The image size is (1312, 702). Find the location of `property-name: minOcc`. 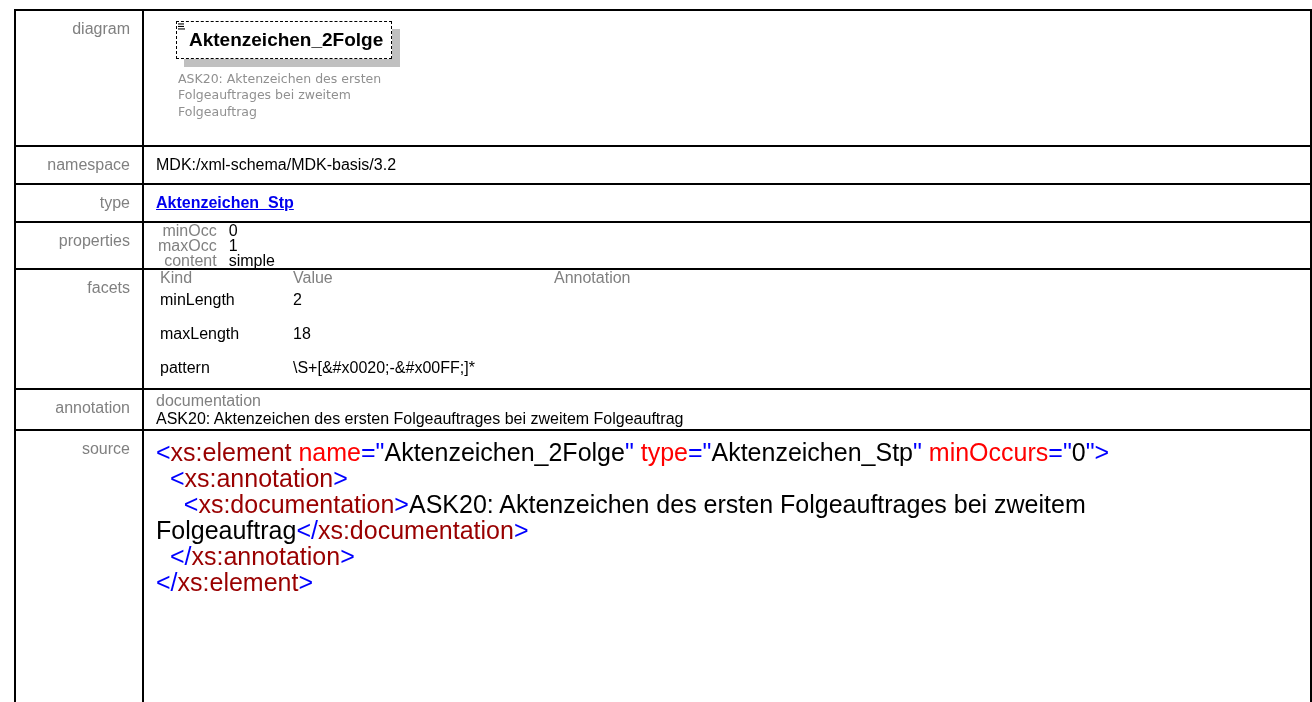

property-name: minOcc is located at coordinates (189, 231).